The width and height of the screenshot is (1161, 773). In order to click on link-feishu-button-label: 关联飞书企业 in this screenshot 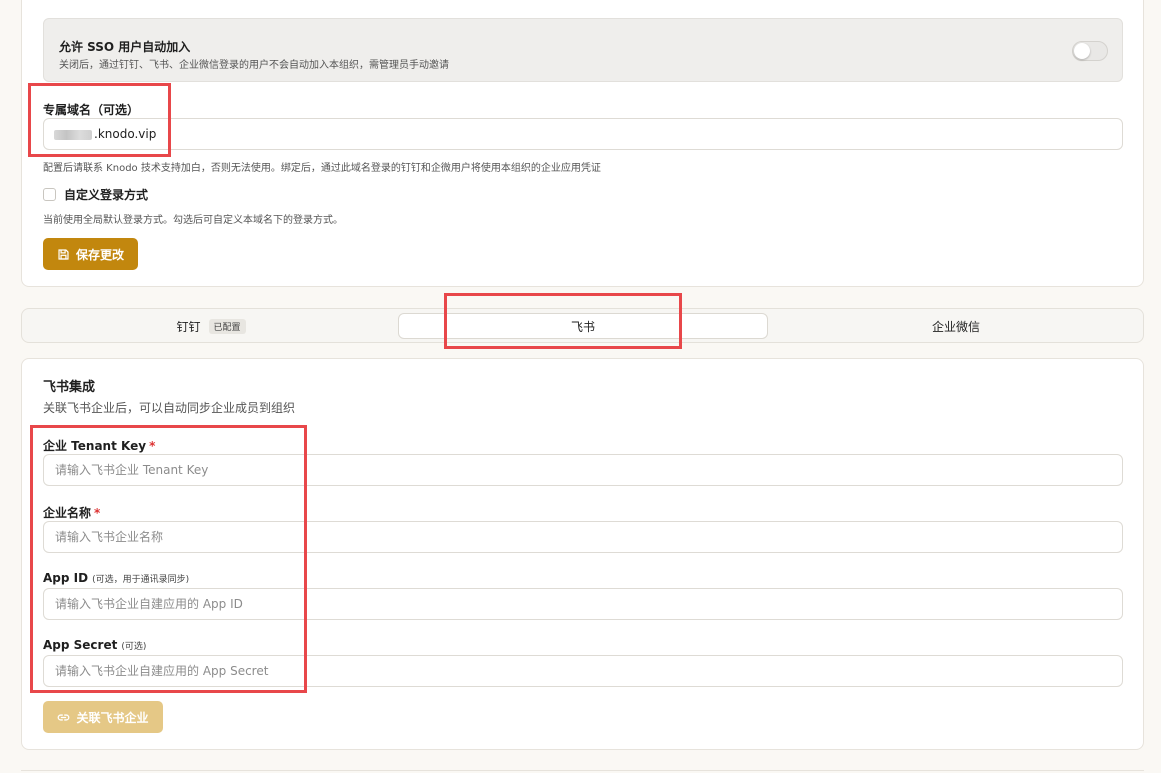, I will do `click(112, 717)`.